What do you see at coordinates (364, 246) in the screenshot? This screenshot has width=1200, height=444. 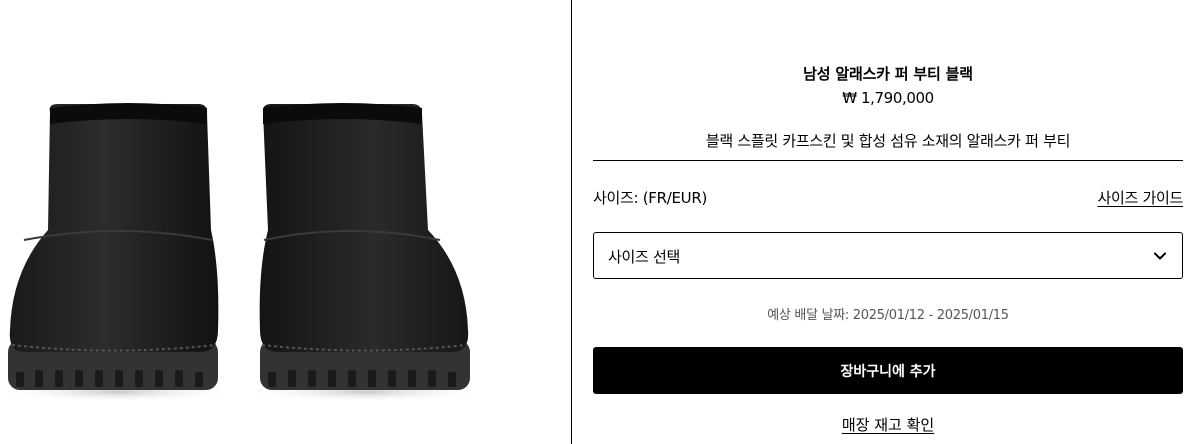 I see `right-boot` at bounding box center [364, 246].